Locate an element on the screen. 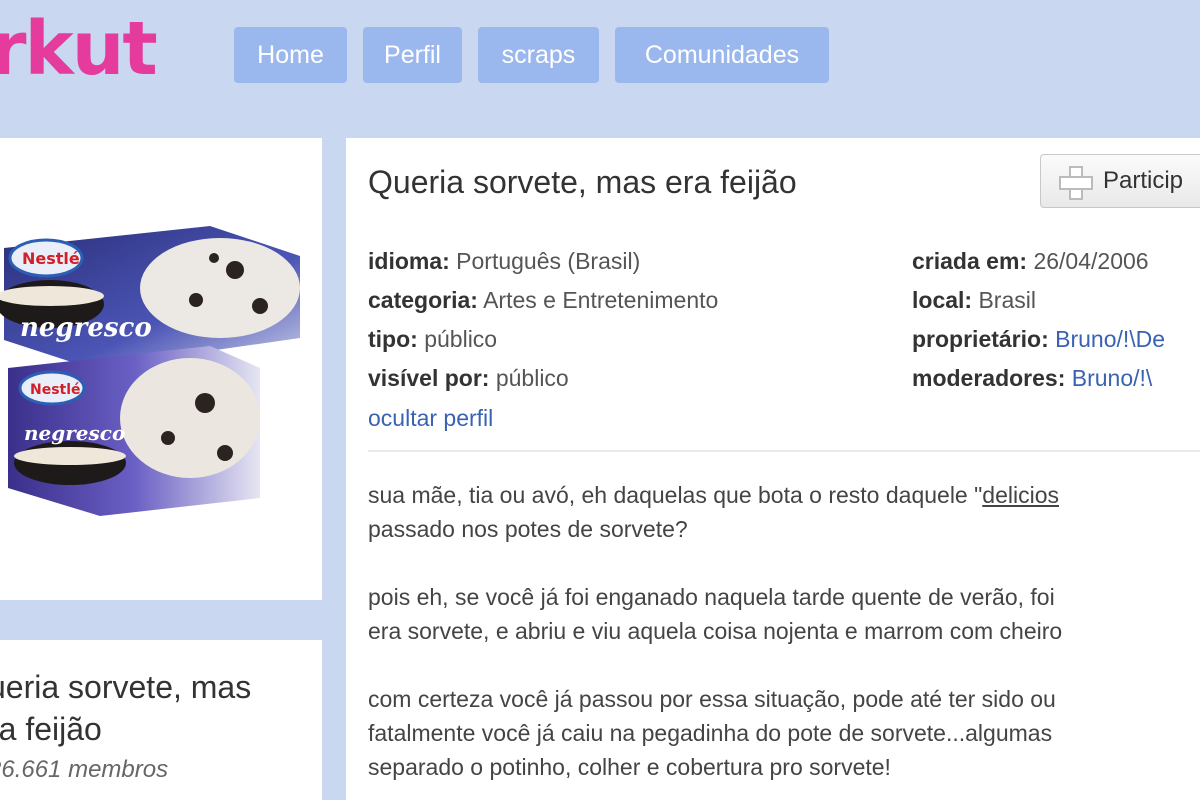  property-row: local: Brasil is located at coordinates (1038, 300).